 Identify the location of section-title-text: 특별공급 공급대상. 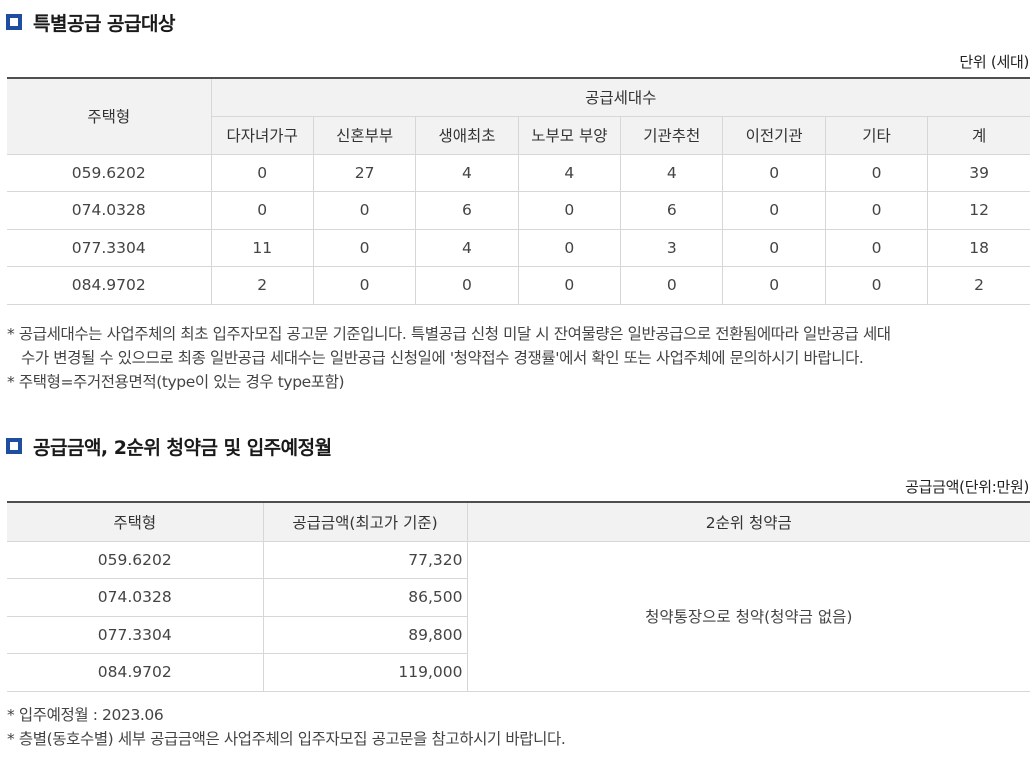
(104, 23).